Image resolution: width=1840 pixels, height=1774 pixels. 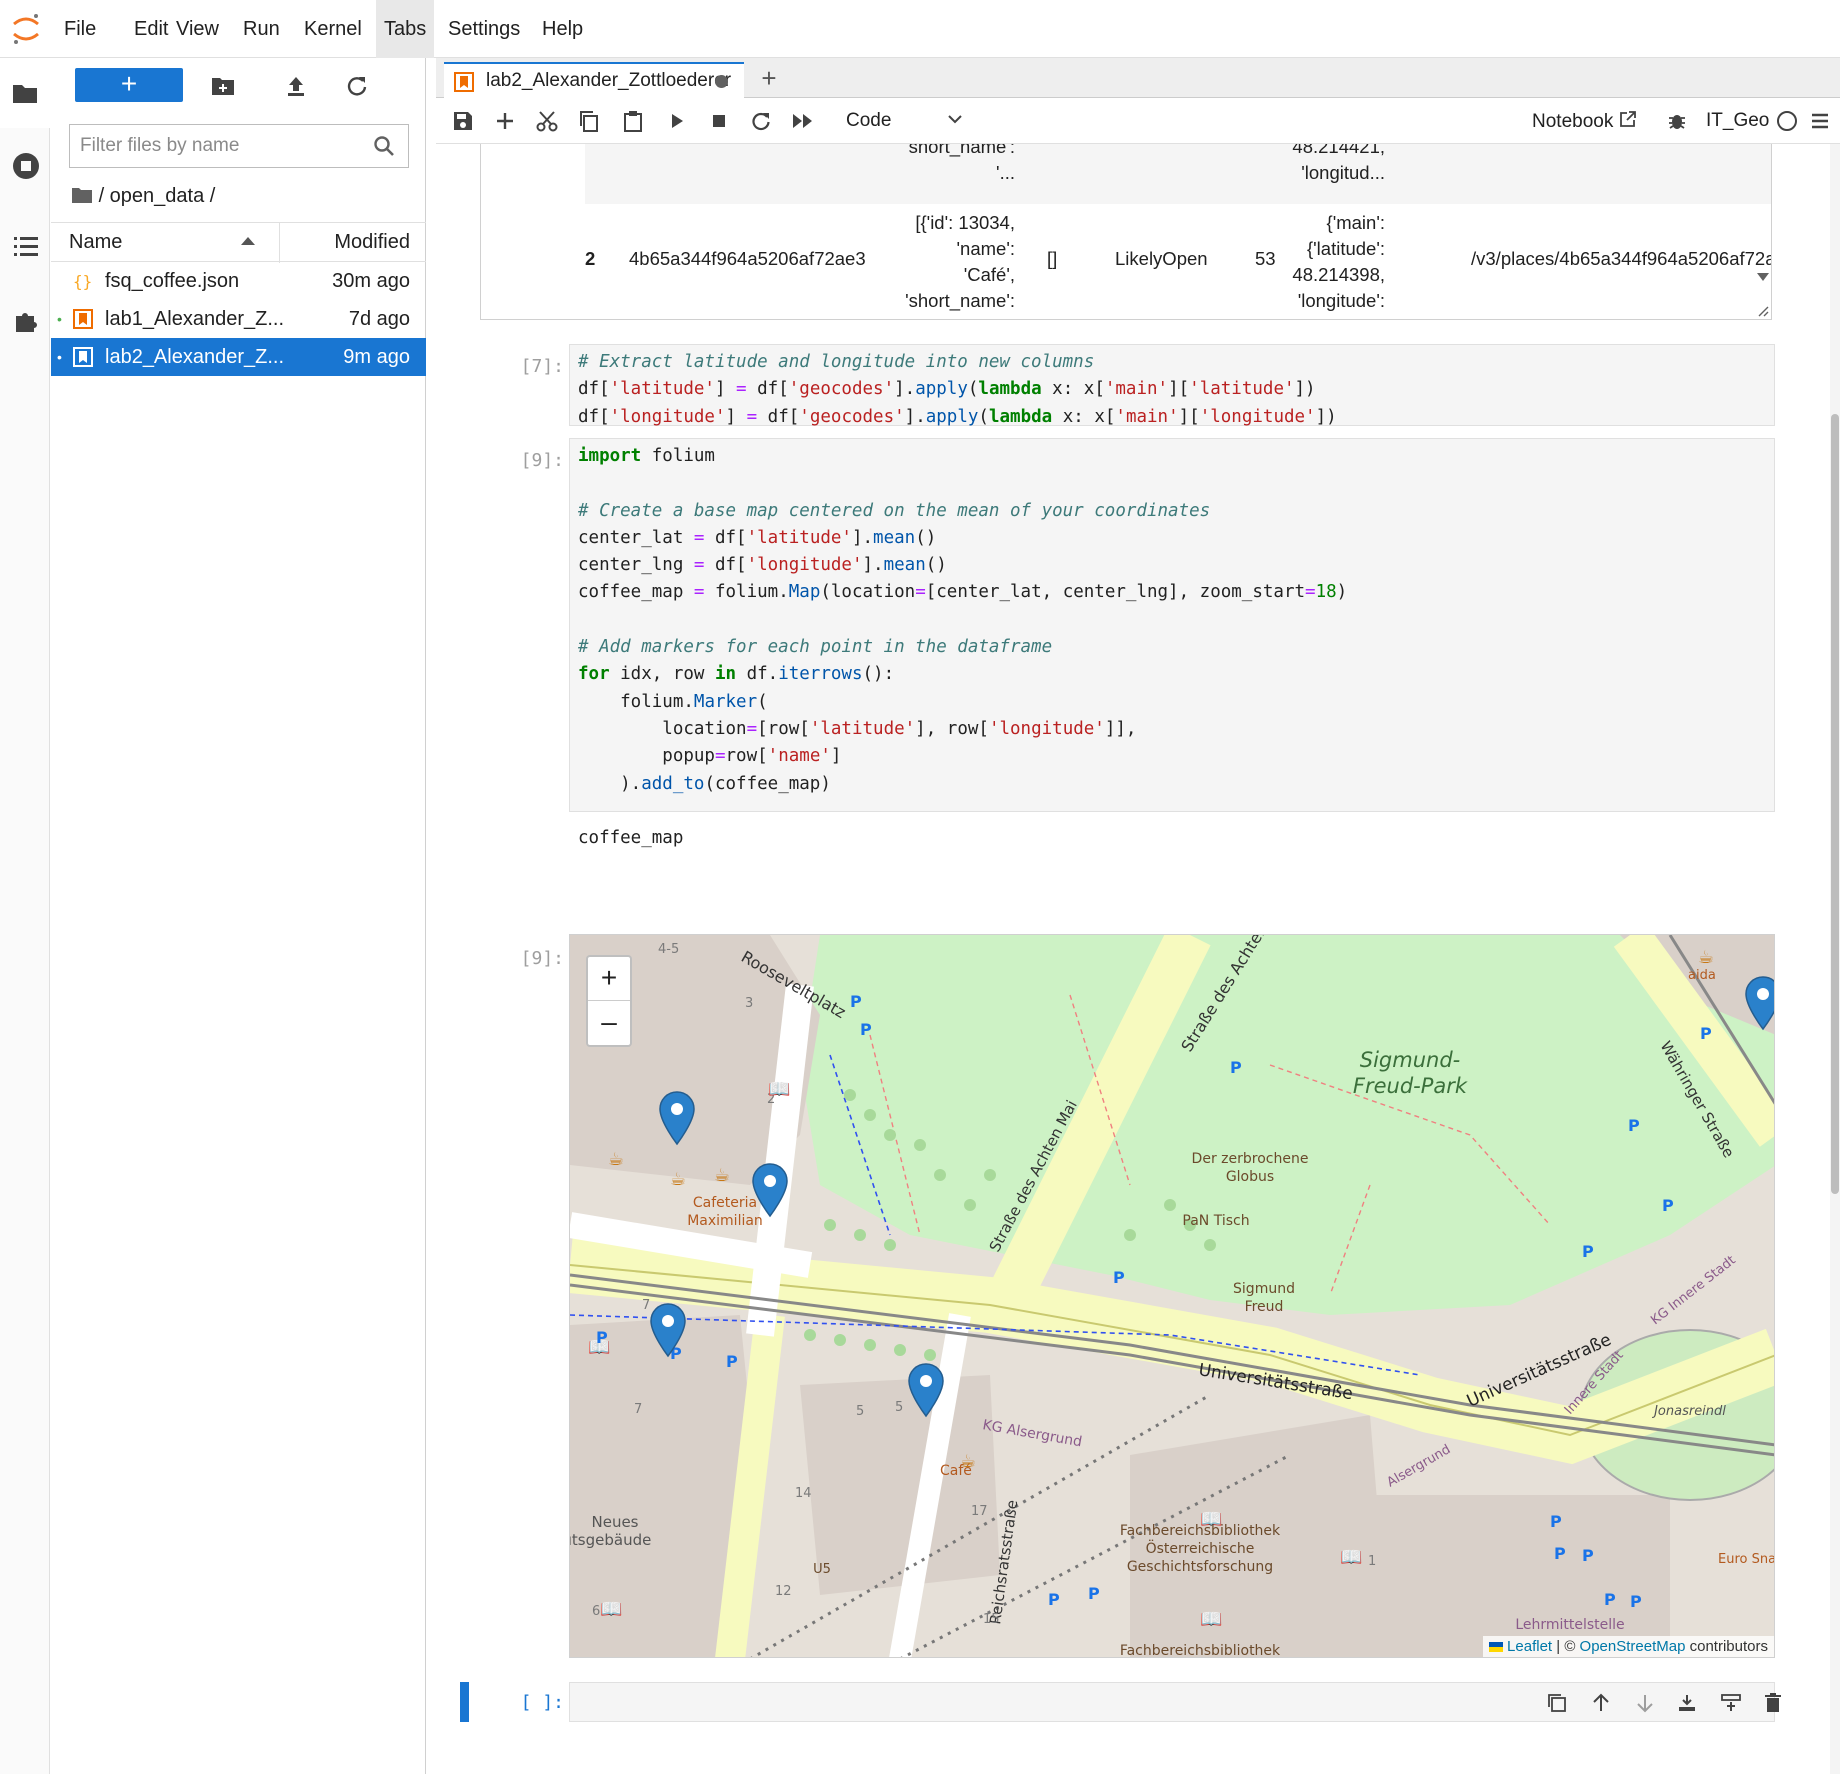 I want to click on menu-kernel: Kernel, so click(x=333, y=29).